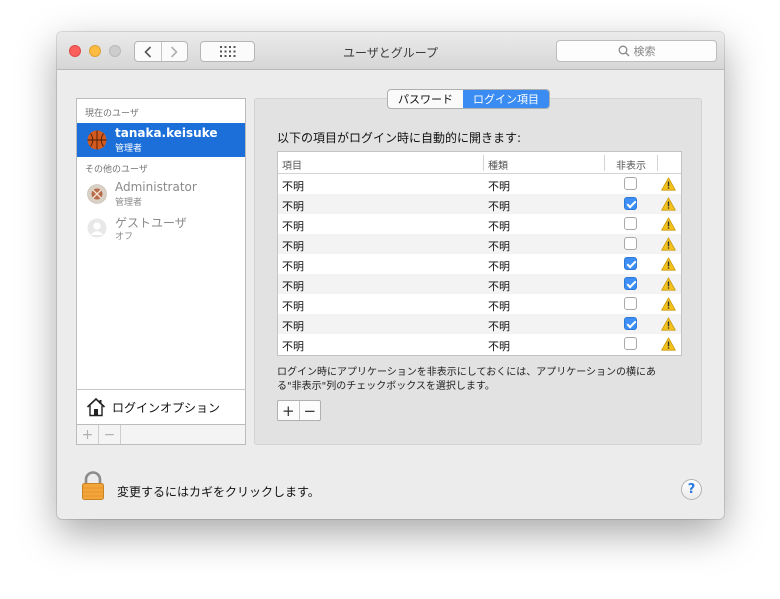  What do you see at coordinates (116, 170) in the screenshot?
I see `other-users-header: その他のユーザ` at bounding box center [116, 170].